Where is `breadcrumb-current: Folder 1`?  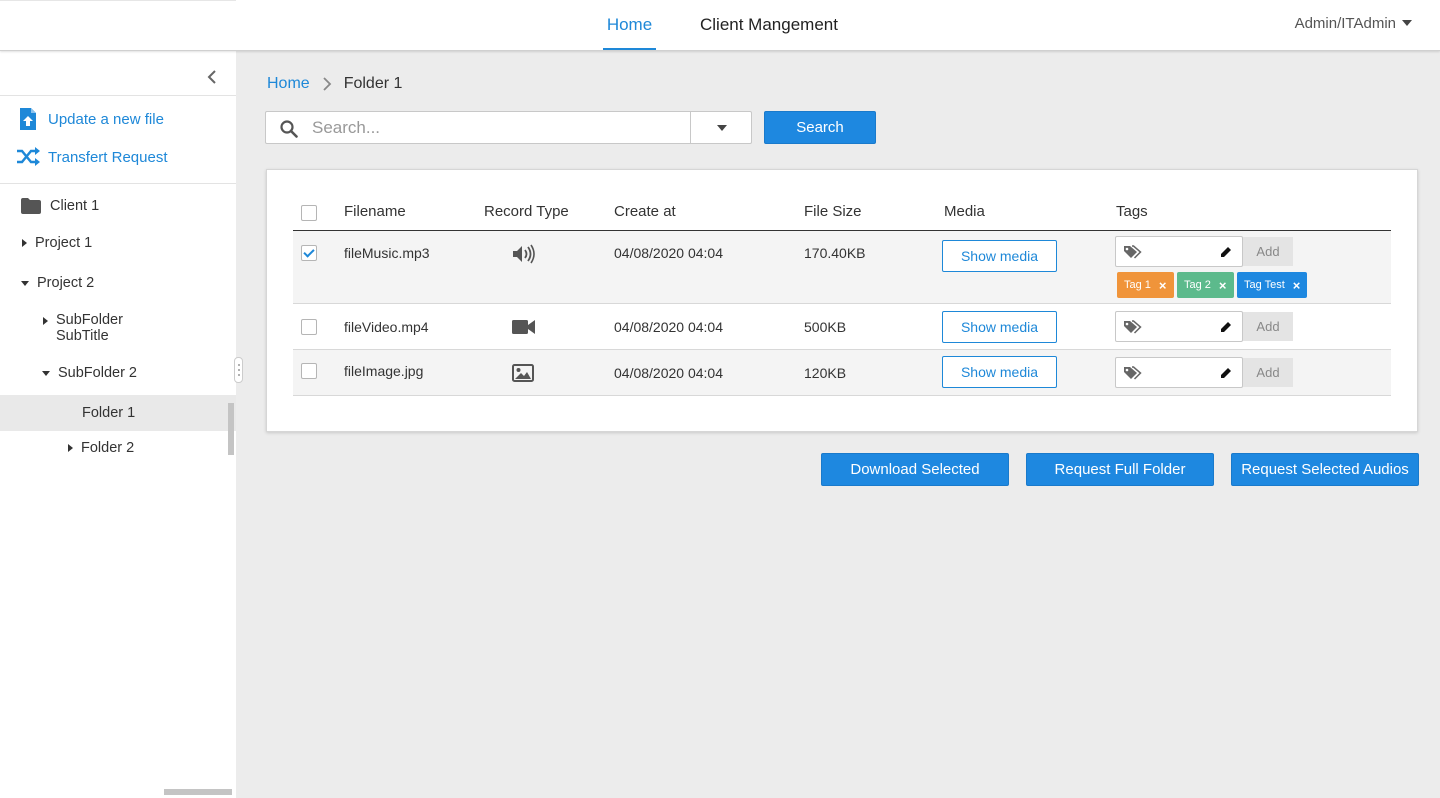 breadcrumb-current: Folder 1 is located at coordinates (373, 83).